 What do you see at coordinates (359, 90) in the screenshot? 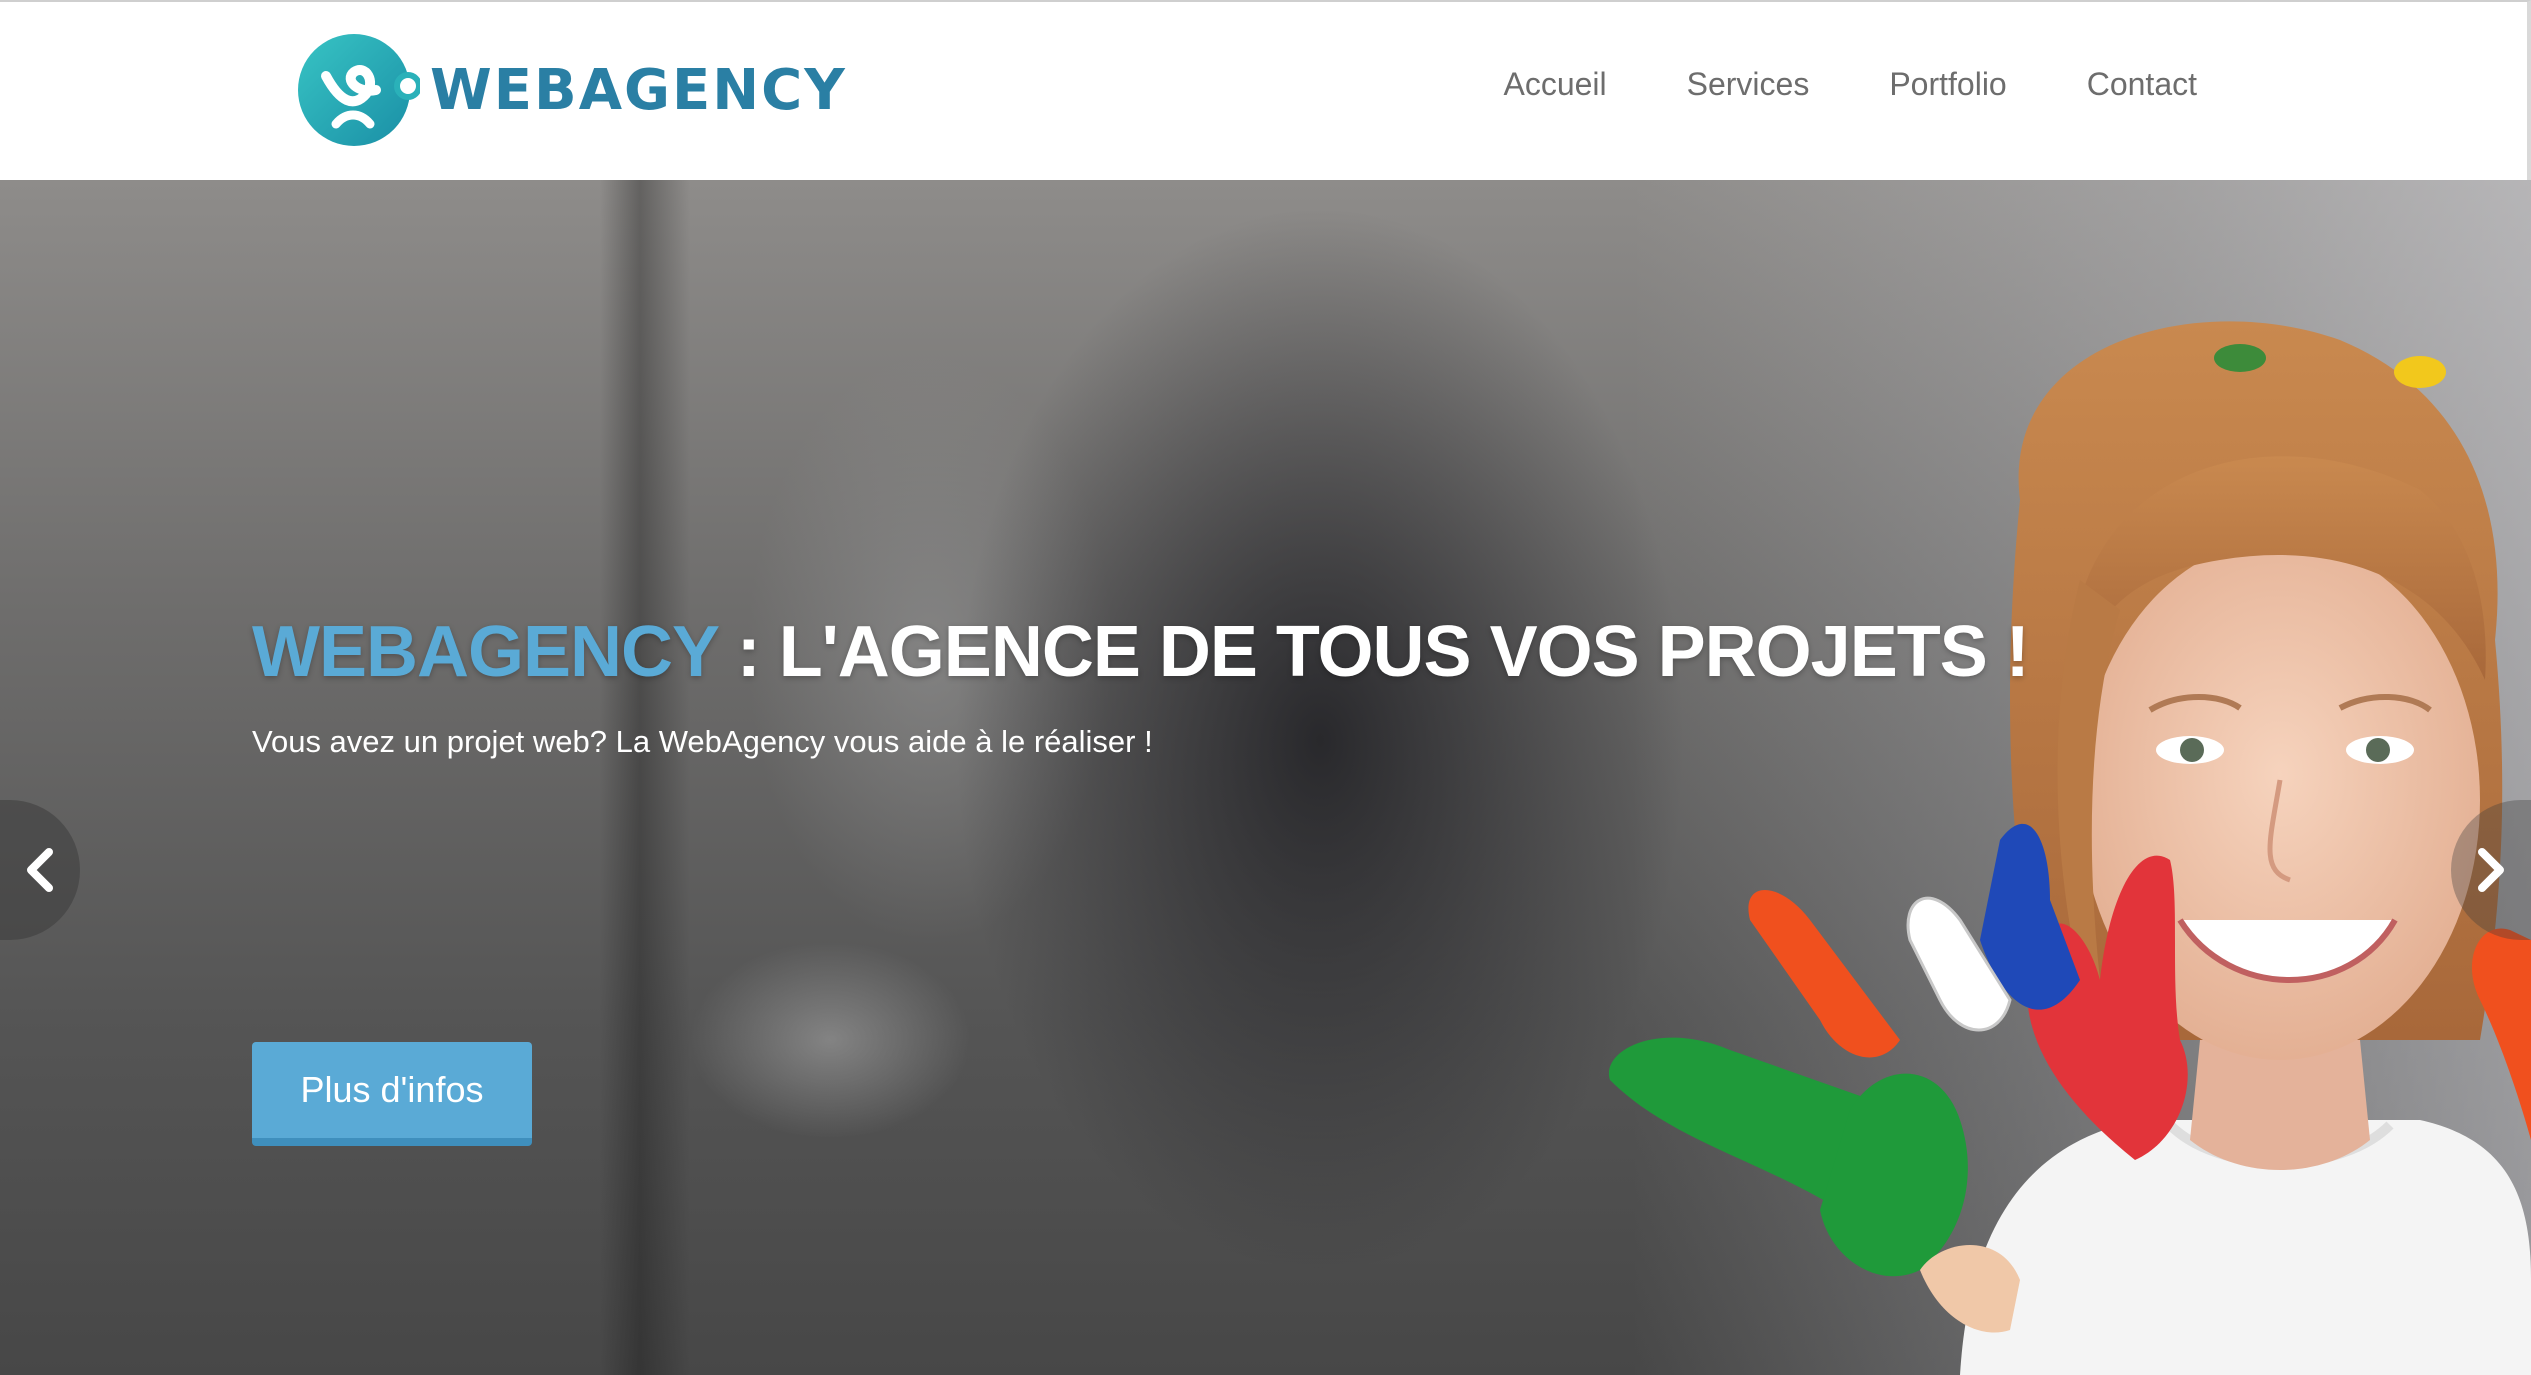
I see `webagency-logo-icon` at bounding box center [359, 90].